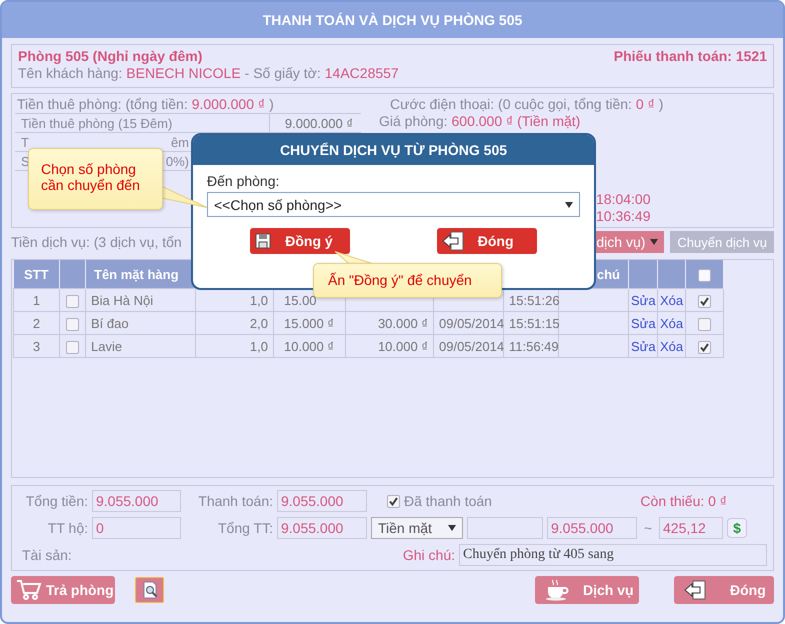  I want to click on table-cell: 2,0, so click(259, 323).